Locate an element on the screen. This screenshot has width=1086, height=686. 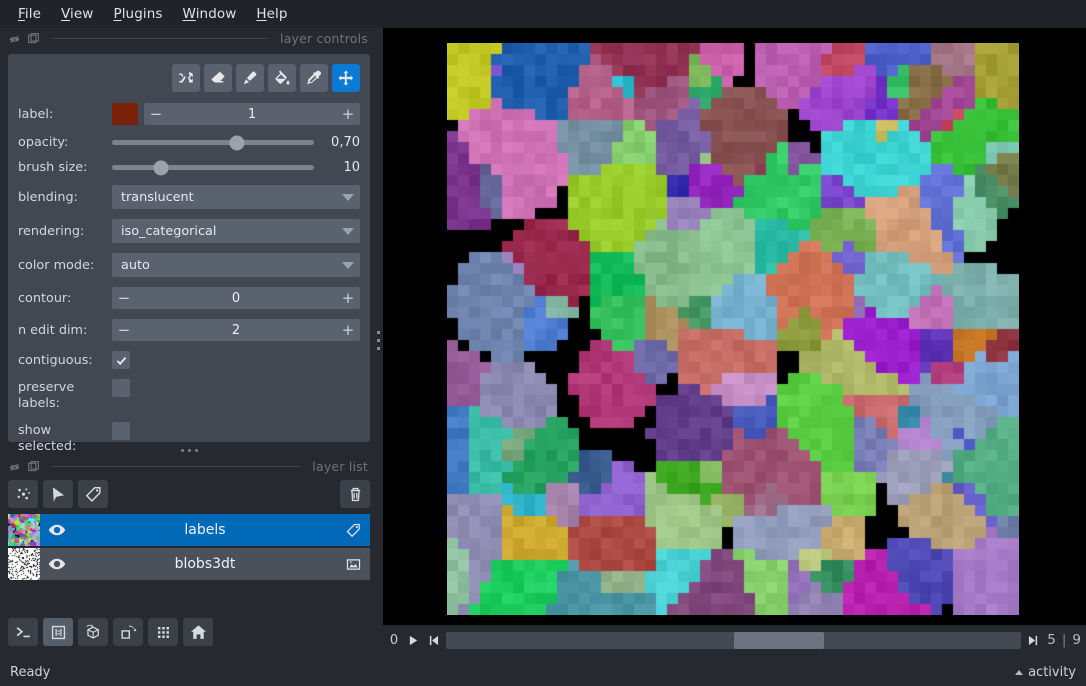
new-labels-layer-button is located at coordinates (93, 494).